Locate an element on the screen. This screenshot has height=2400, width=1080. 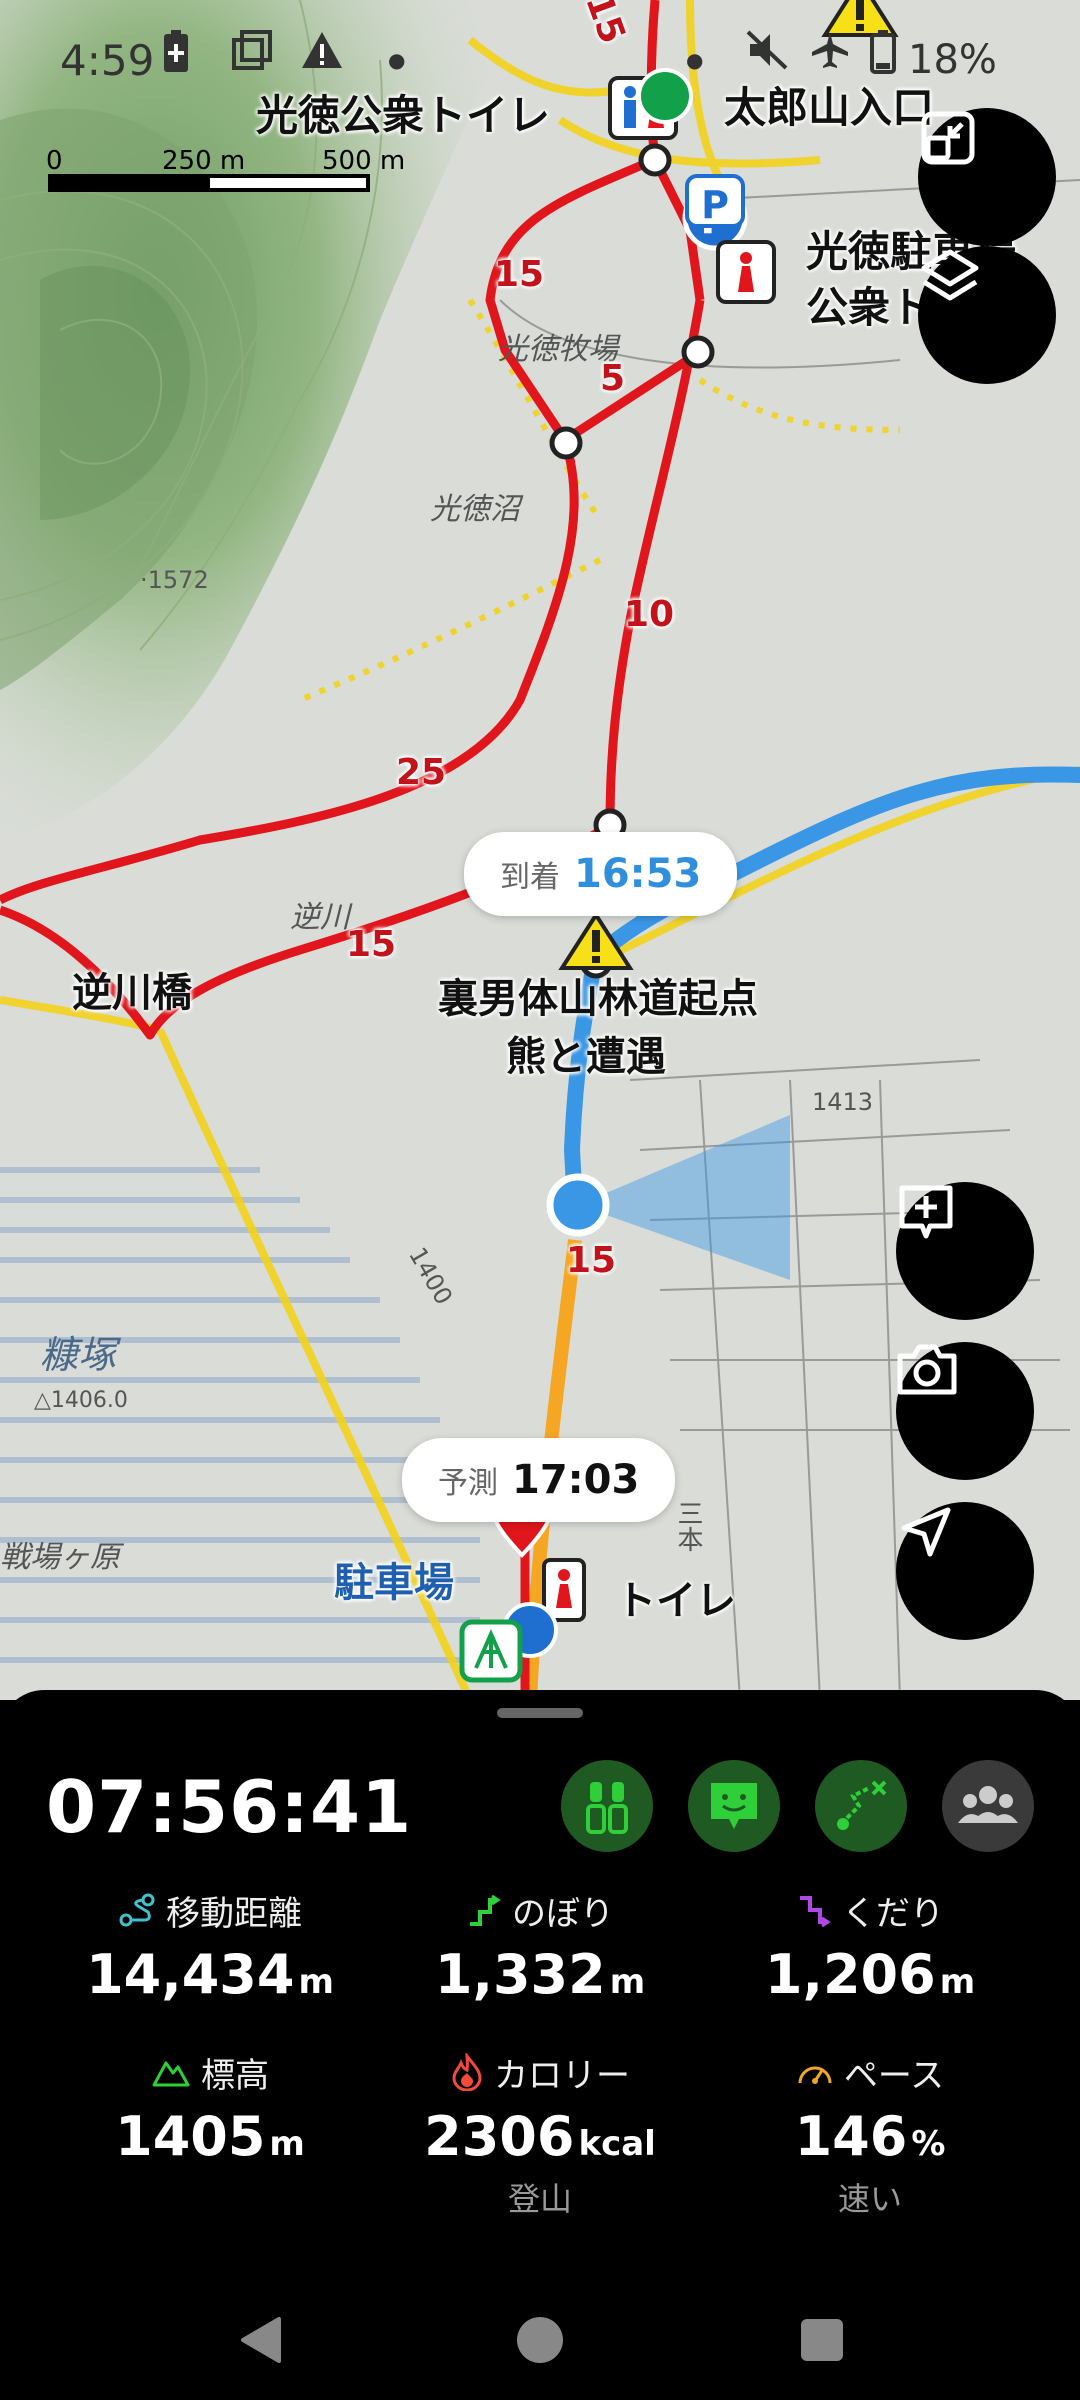
add-note-icon is located at coordinates (926, 1212).